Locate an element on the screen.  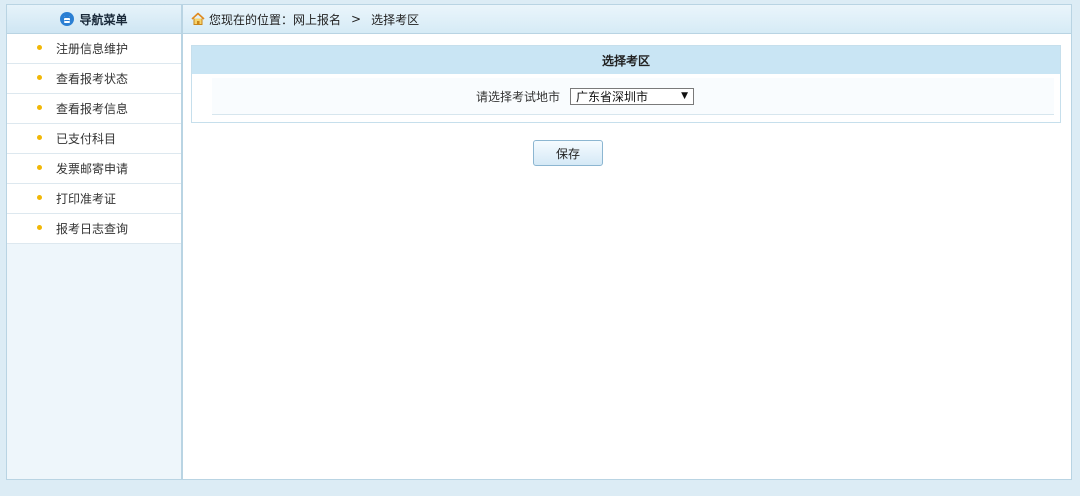
sidebar-item-log-query: 报考日志查询 is located at coordinates (94, 229).